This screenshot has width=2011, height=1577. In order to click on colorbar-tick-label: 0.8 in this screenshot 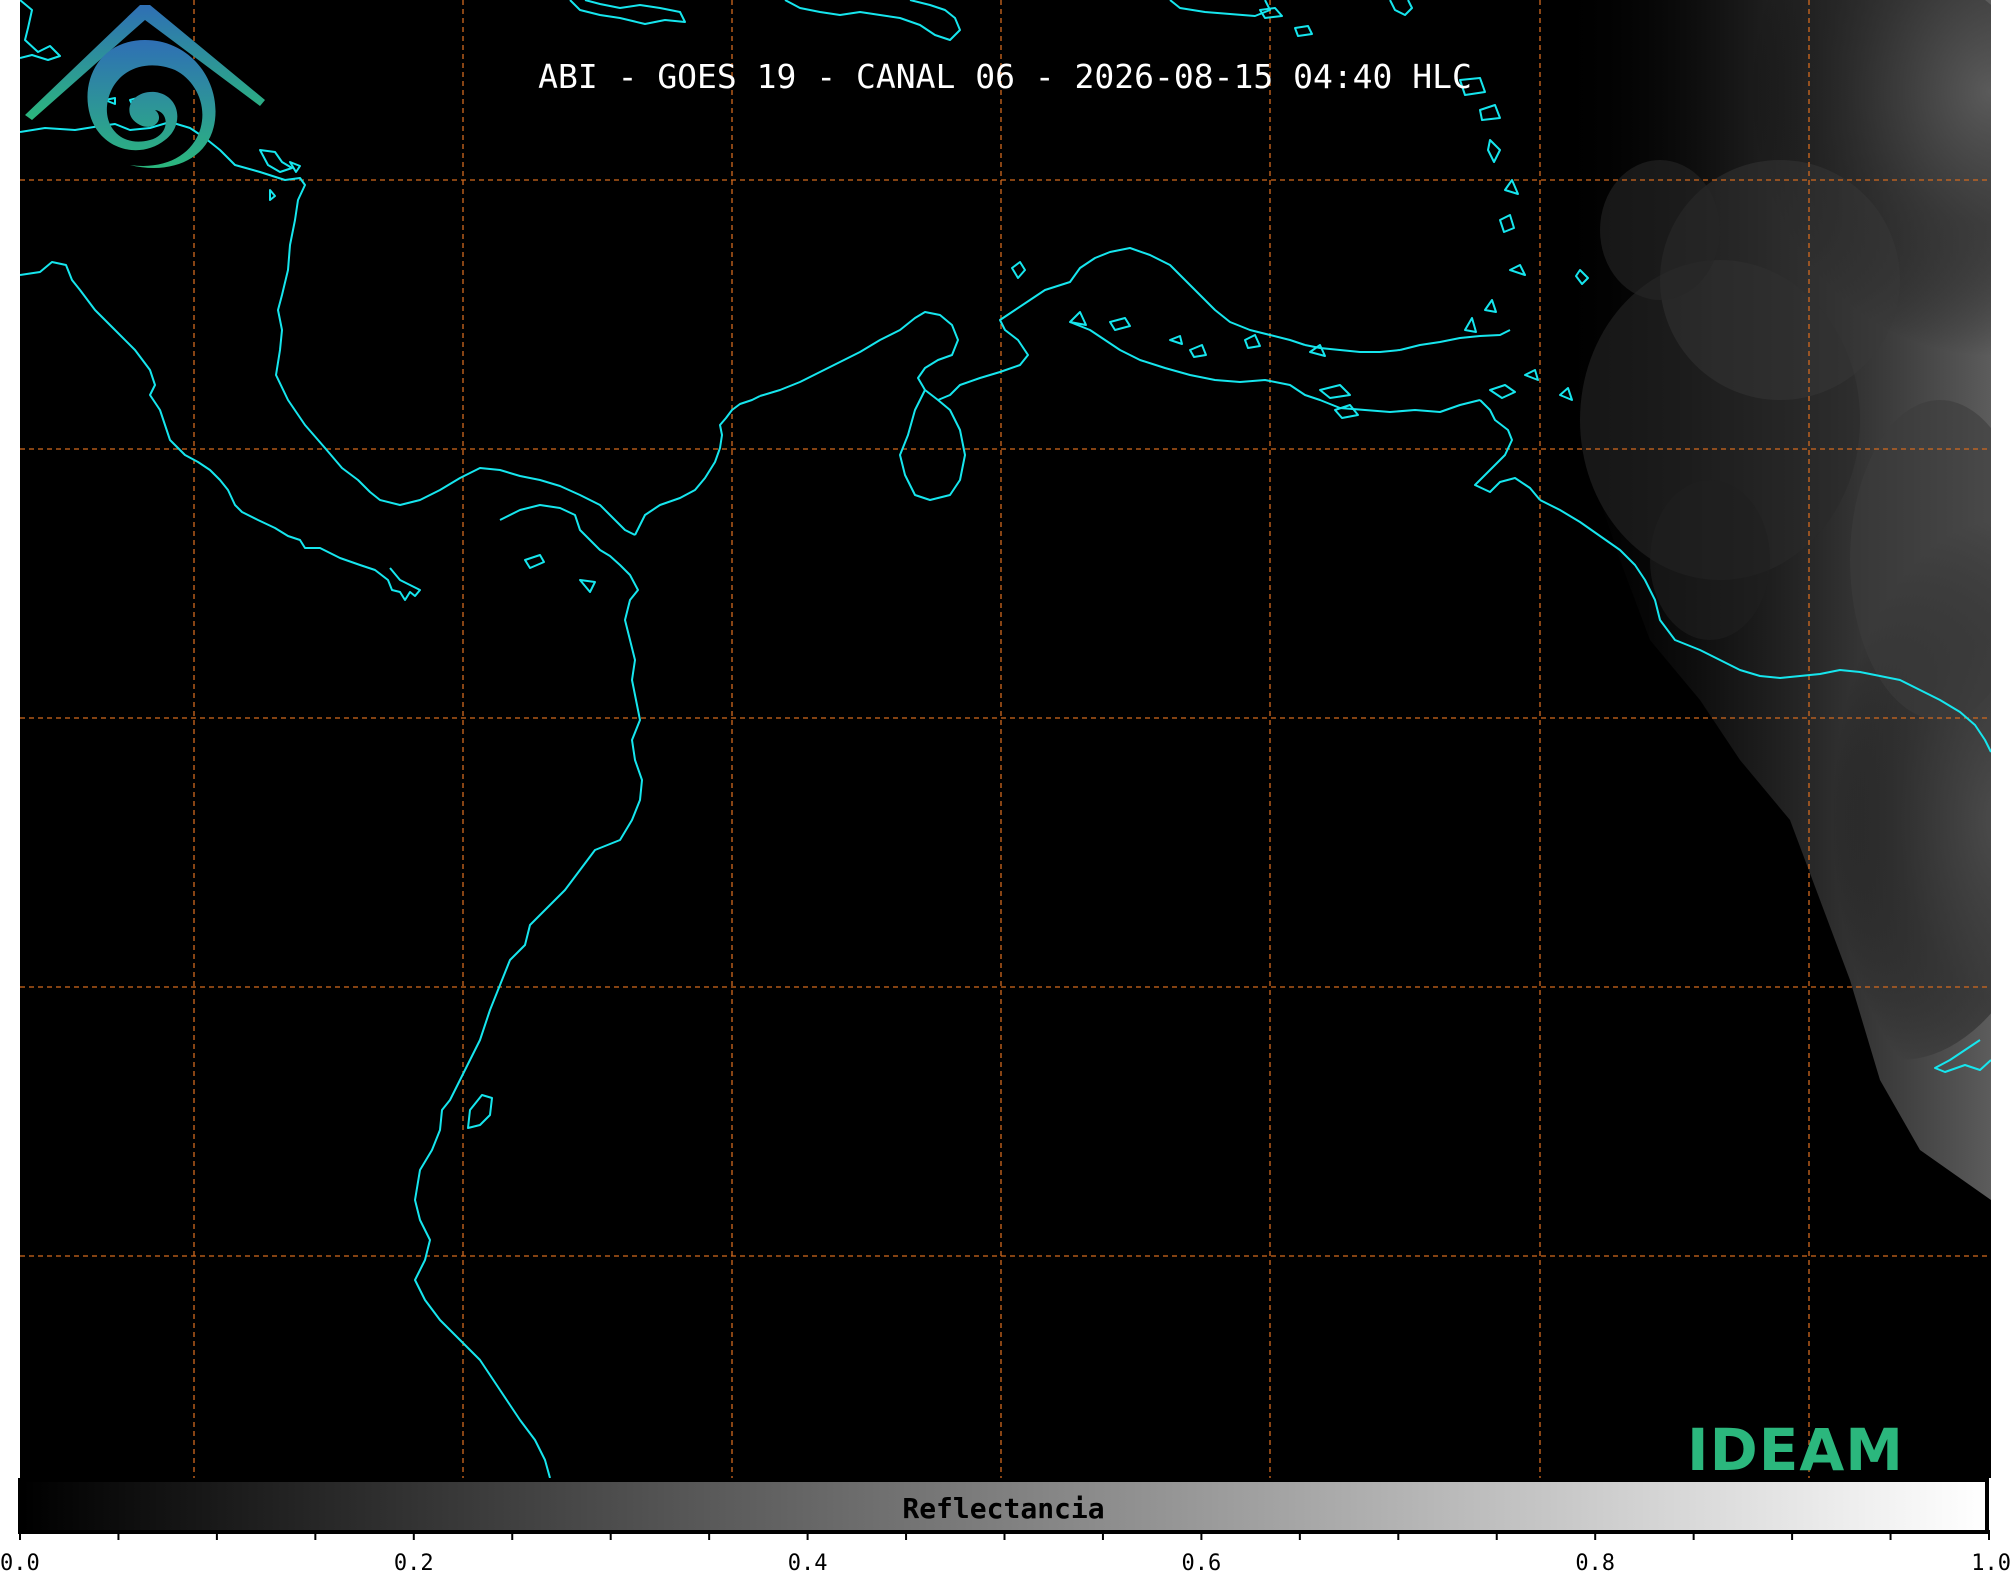, I will do `click(1595, 1563)`.